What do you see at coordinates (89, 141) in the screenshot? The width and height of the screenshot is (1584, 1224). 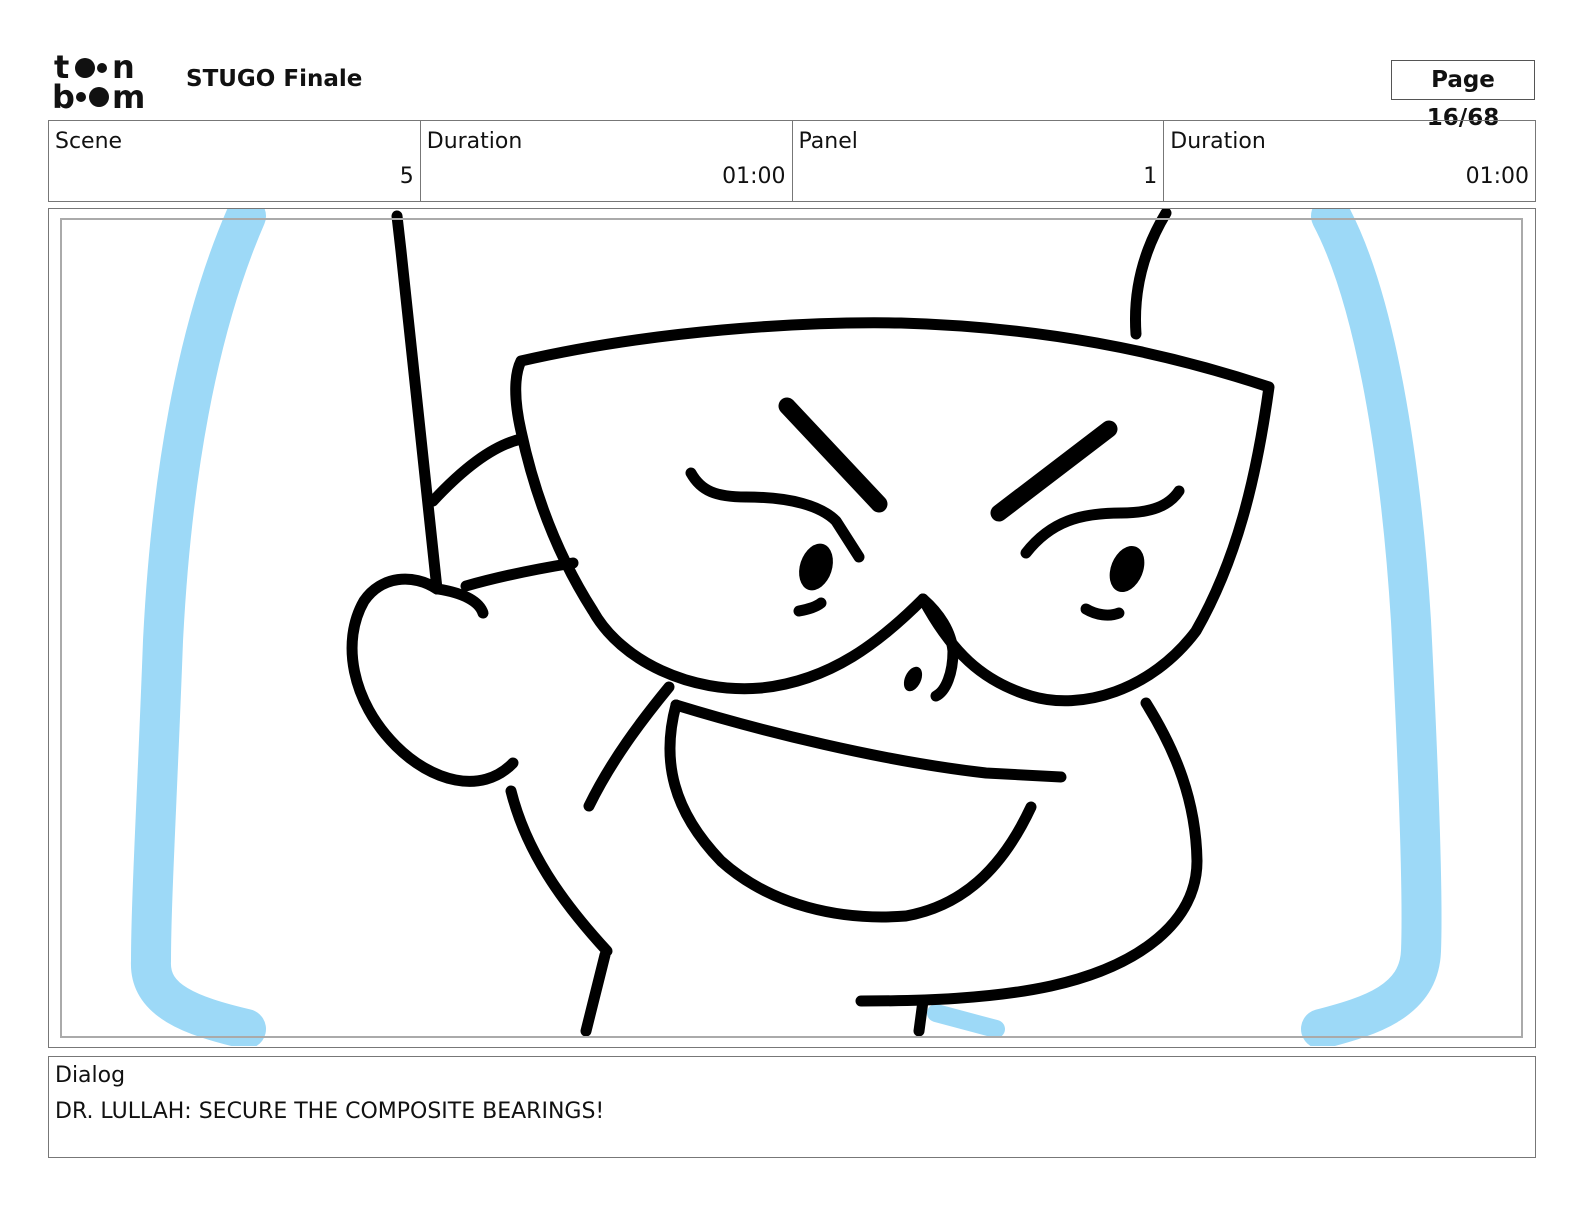 I see `scene-label: Scene` at bounding box center [89, 141].